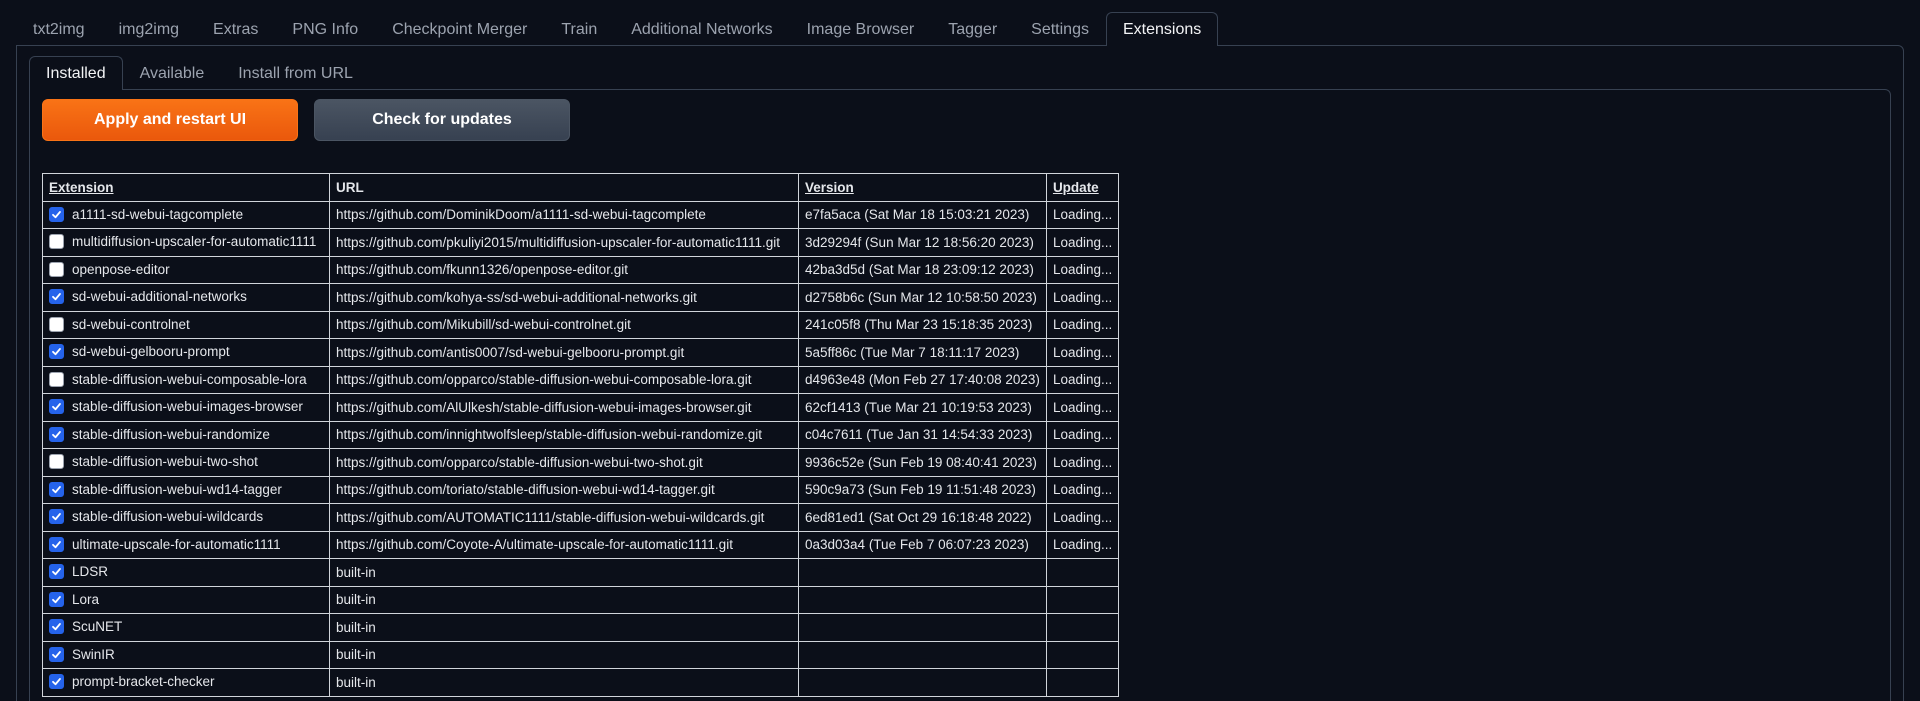  What do you see at coordinates (186, 379) in the screenshot?
I see `extension-cell: stable-diffusion-webui-composable-lora` at bounding box center [186, 379].